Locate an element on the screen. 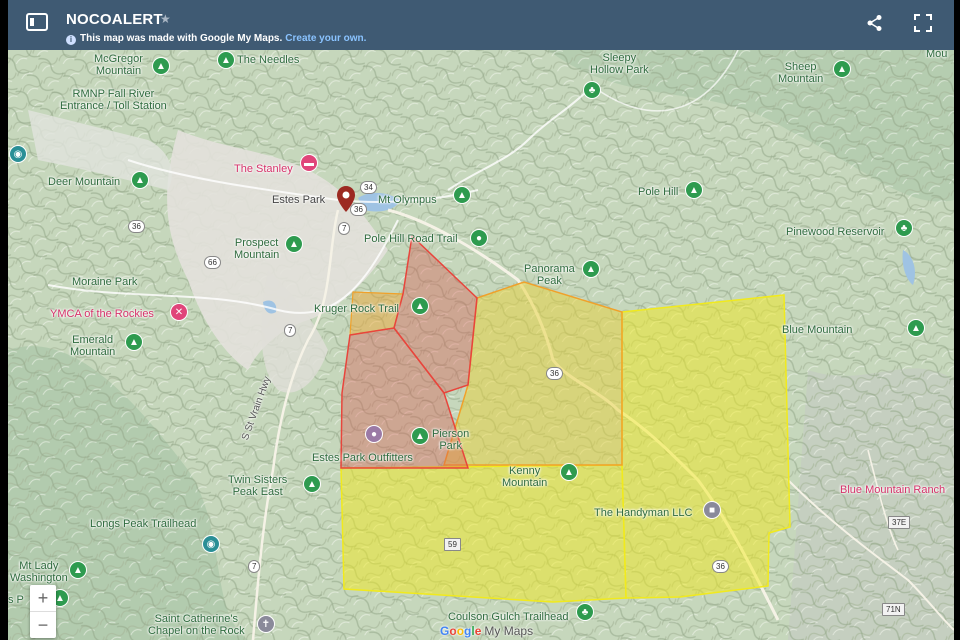 The width and height of the screenshot is (960, 640). label-rmnp-entrance: RMNP Fall River Entrance / Toll Station is located at coordinates (113, 100).